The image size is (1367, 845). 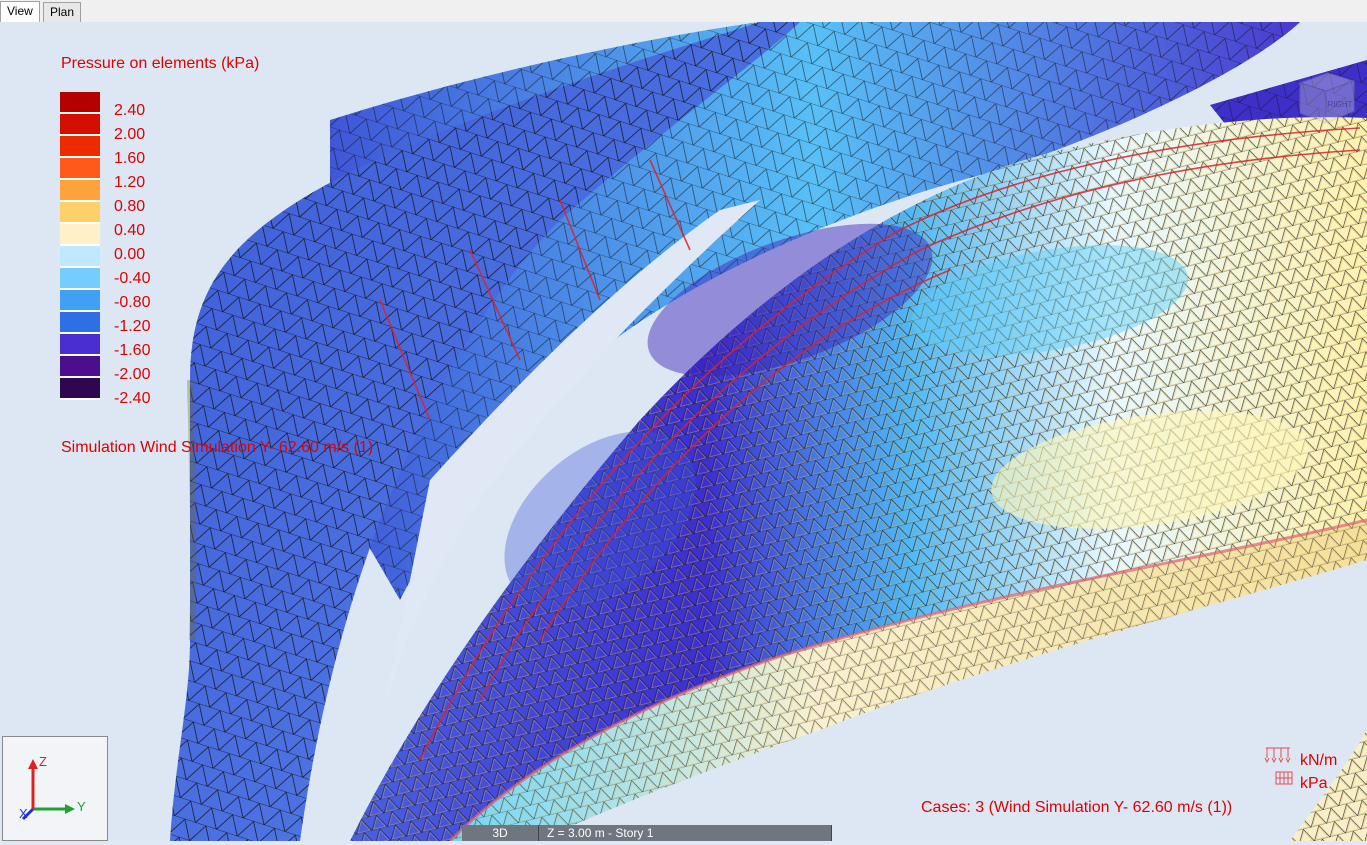 I want to click on legend-color-scale, so click(x=80, y=246).